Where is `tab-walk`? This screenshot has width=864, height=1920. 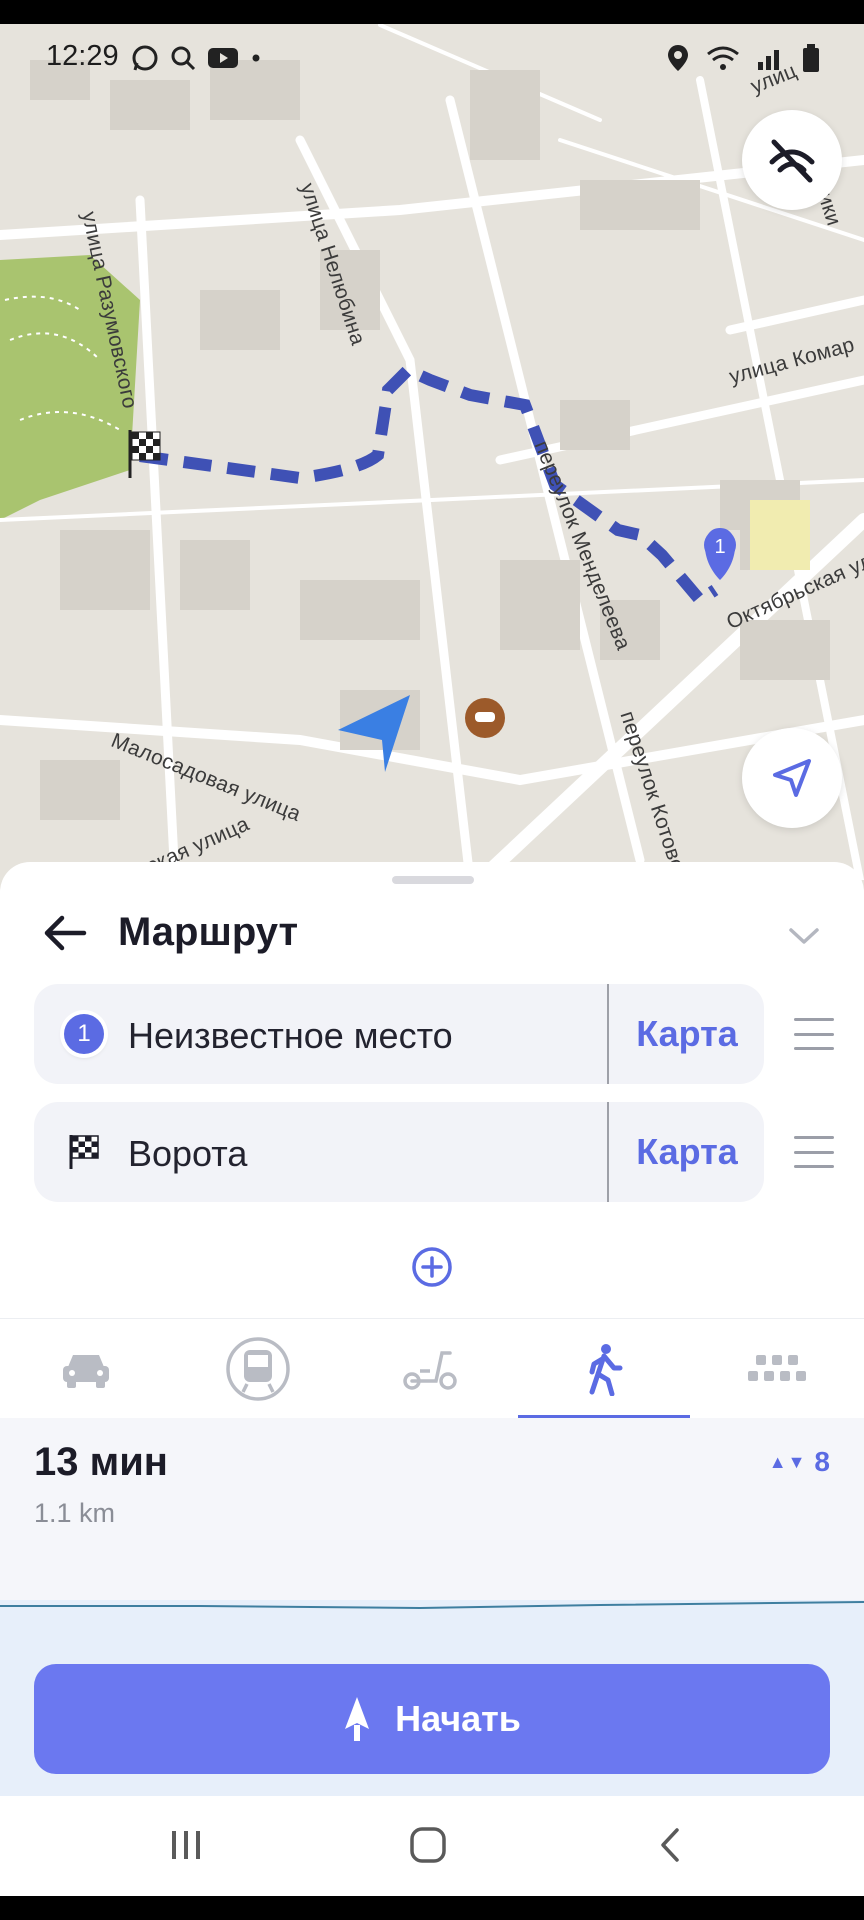
tab-walk is located at coordinates (604, 1369).